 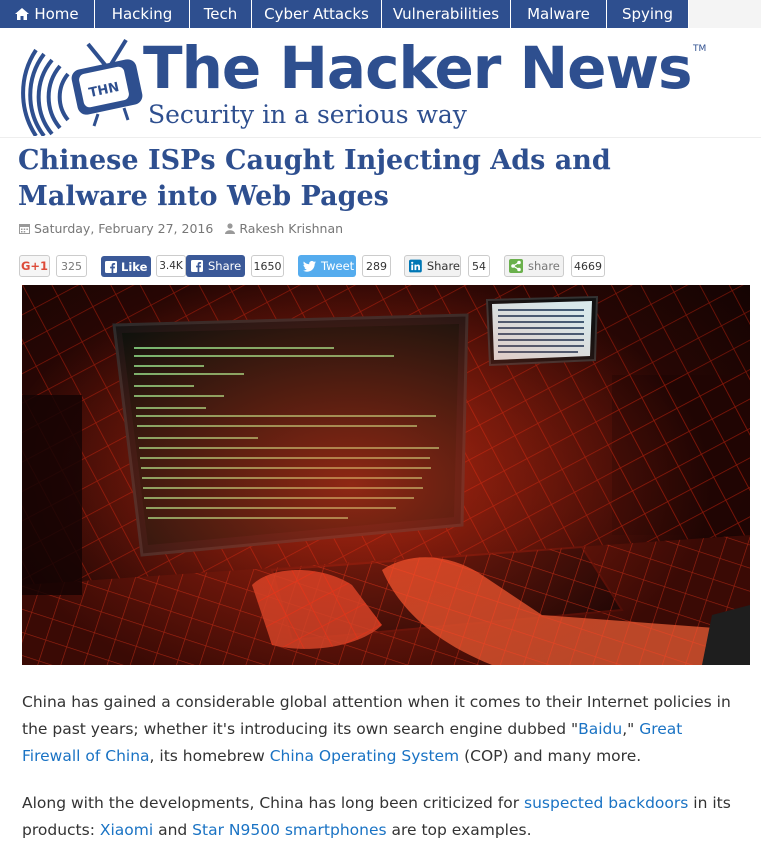 What do you see at coordinates (631, 729) in the screenshot?
I see `paragraph-text: ,"` at bounding box center [631, 729].